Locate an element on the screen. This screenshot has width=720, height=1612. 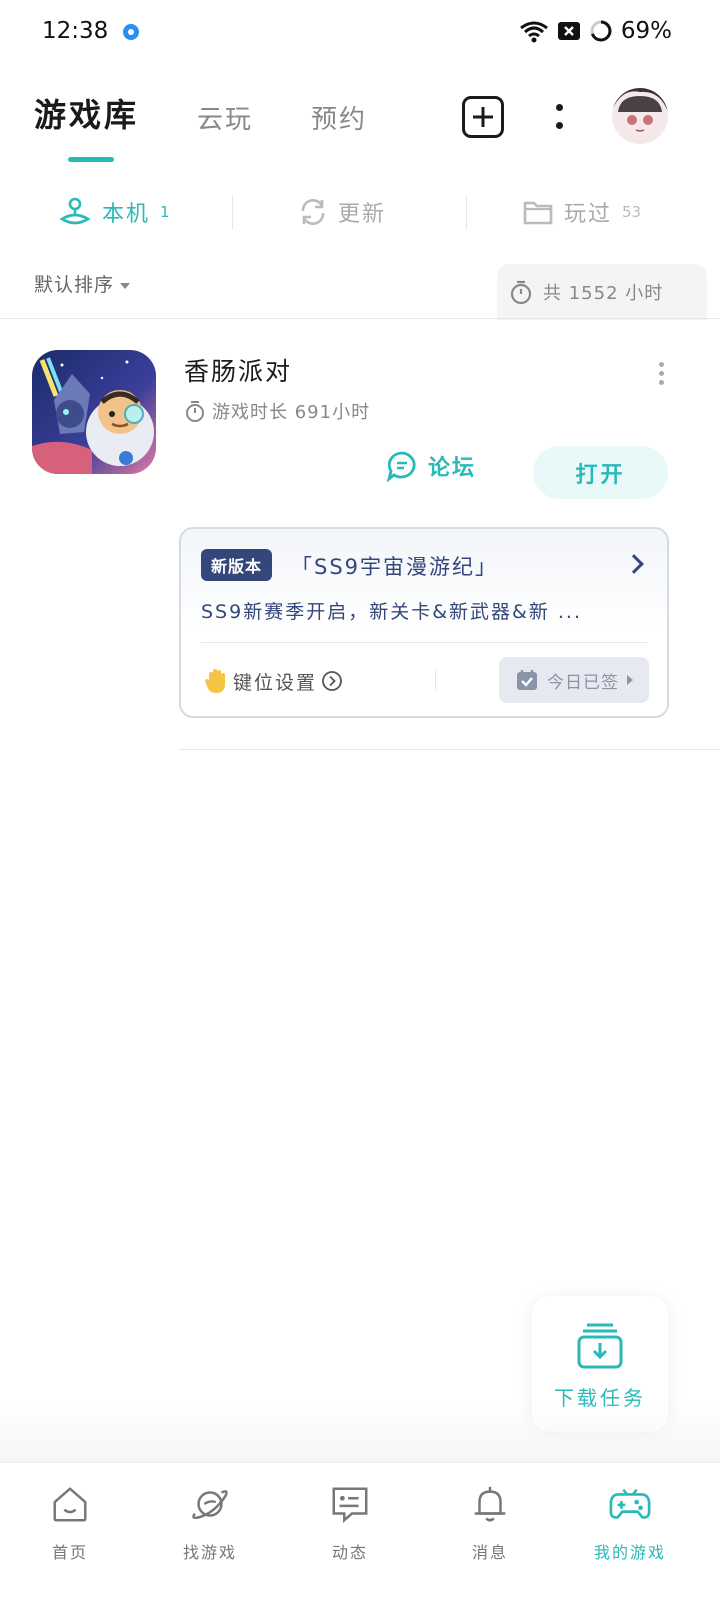
plus-icon is located at coordinates (483, 117).